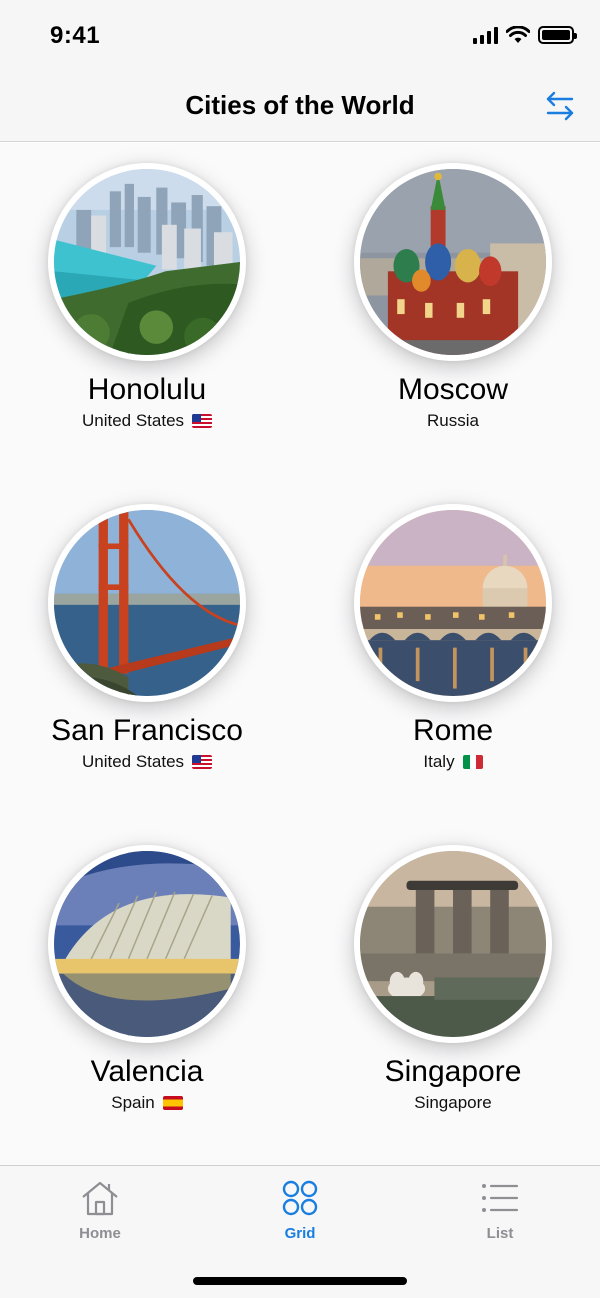 The height and width of the screenshot is (1298, 600). I want to click on italy-flag-icon, so click(472, 762).